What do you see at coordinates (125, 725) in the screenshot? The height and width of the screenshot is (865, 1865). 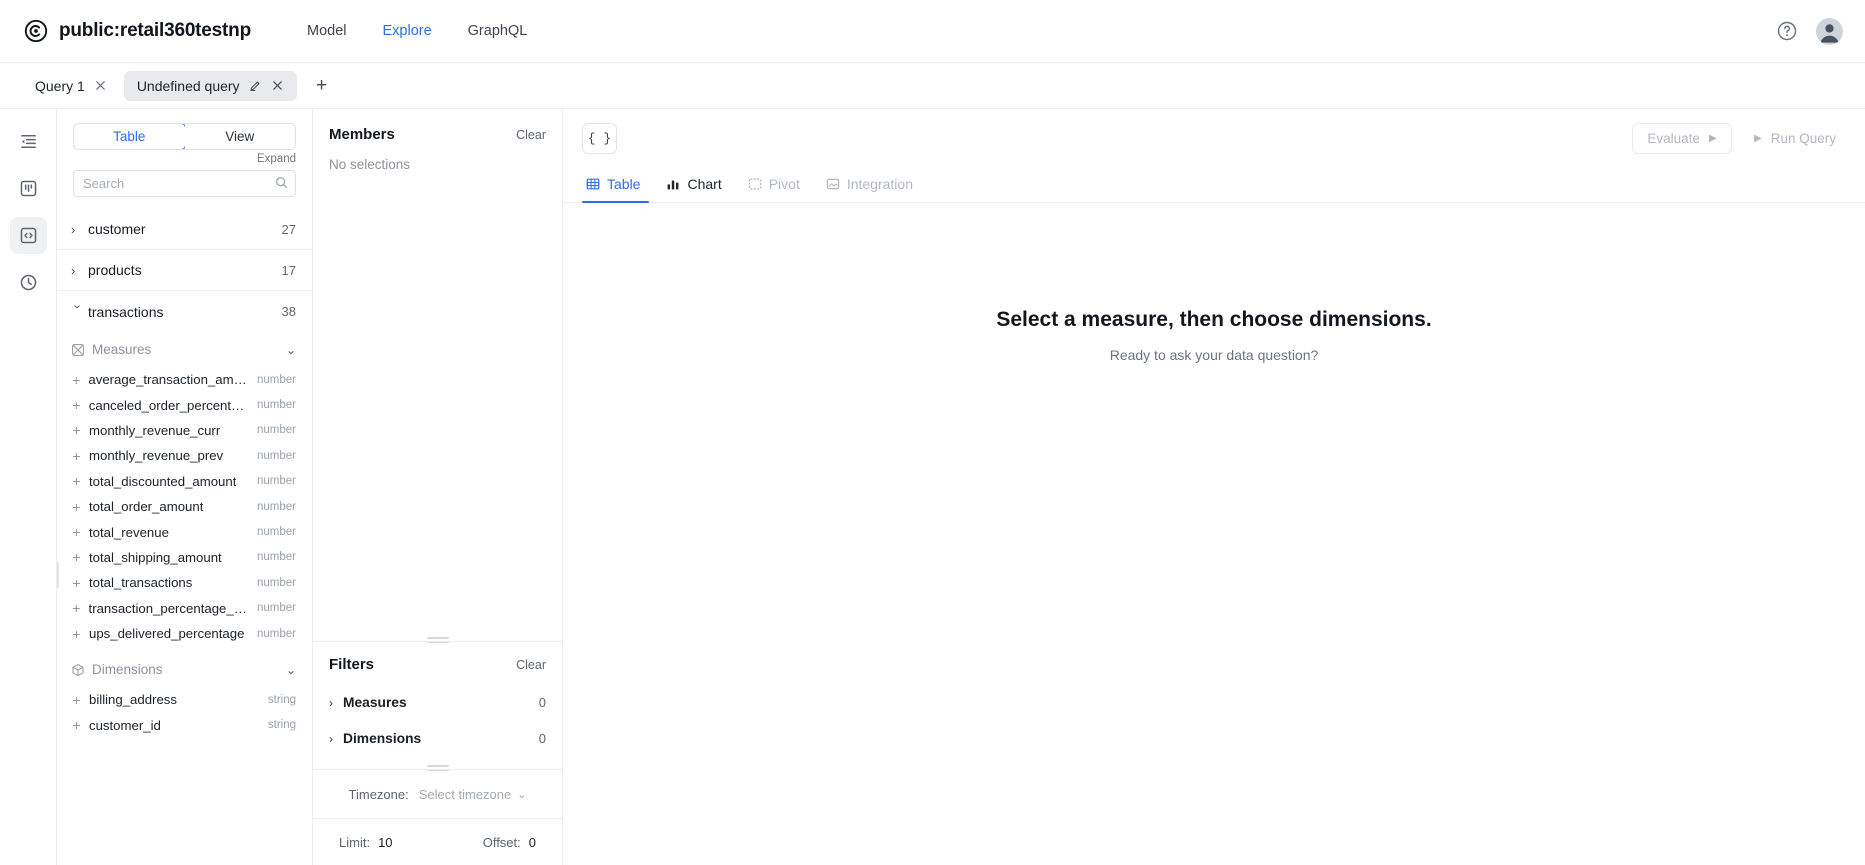 I see `dimension-name: customer_id` at bounding box center [125, 725].